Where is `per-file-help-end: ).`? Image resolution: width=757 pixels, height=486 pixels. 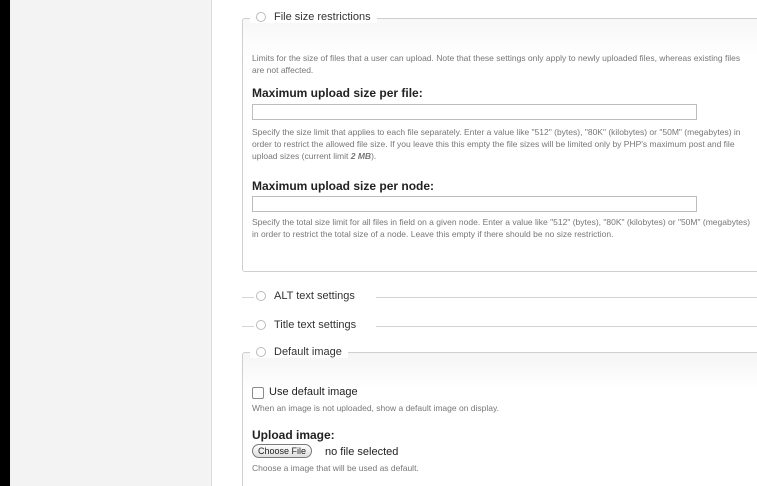
per-file-help-end: ). is located at coordinates (374, 156).